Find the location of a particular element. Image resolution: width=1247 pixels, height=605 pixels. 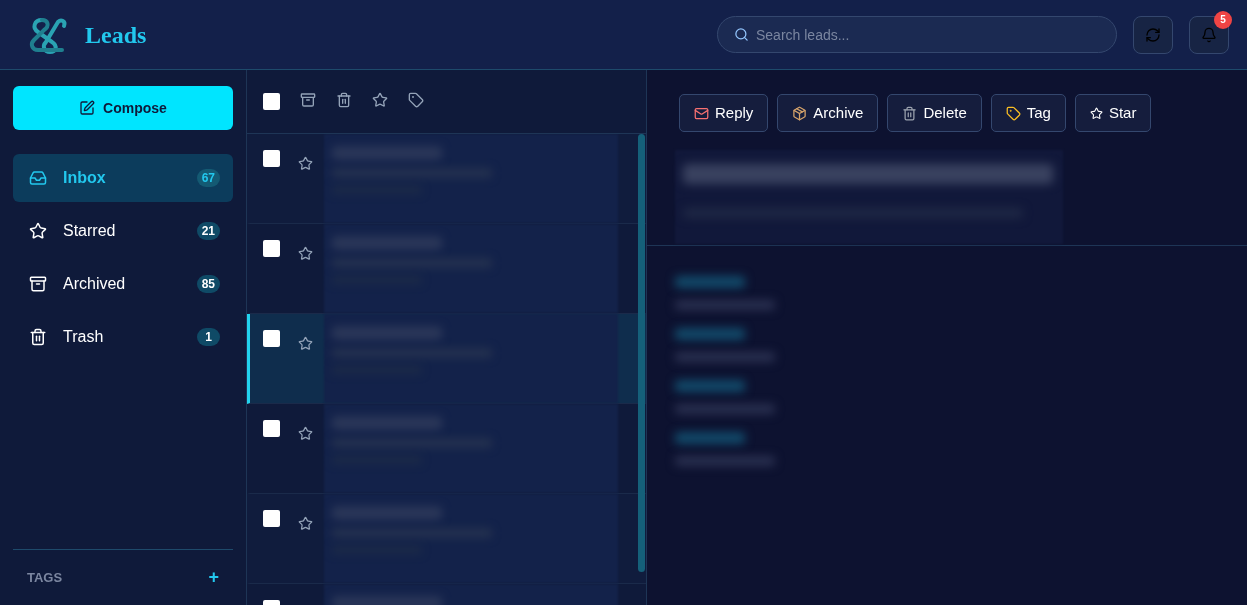

folder-item: Starred 21 is located at coordinates (123, 231).